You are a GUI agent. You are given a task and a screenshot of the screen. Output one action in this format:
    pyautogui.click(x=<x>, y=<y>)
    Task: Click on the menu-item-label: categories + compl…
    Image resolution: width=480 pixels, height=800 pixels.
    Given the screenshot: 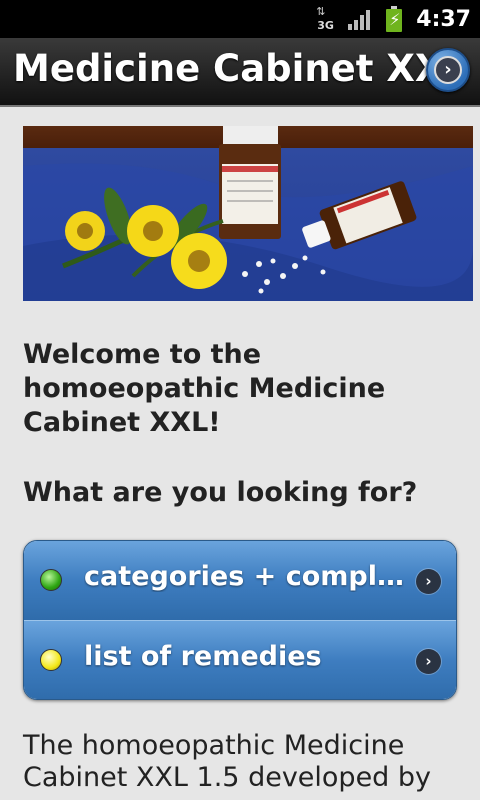 What is the action you would take?
    pyautogui.click(x=244, y=576)
    